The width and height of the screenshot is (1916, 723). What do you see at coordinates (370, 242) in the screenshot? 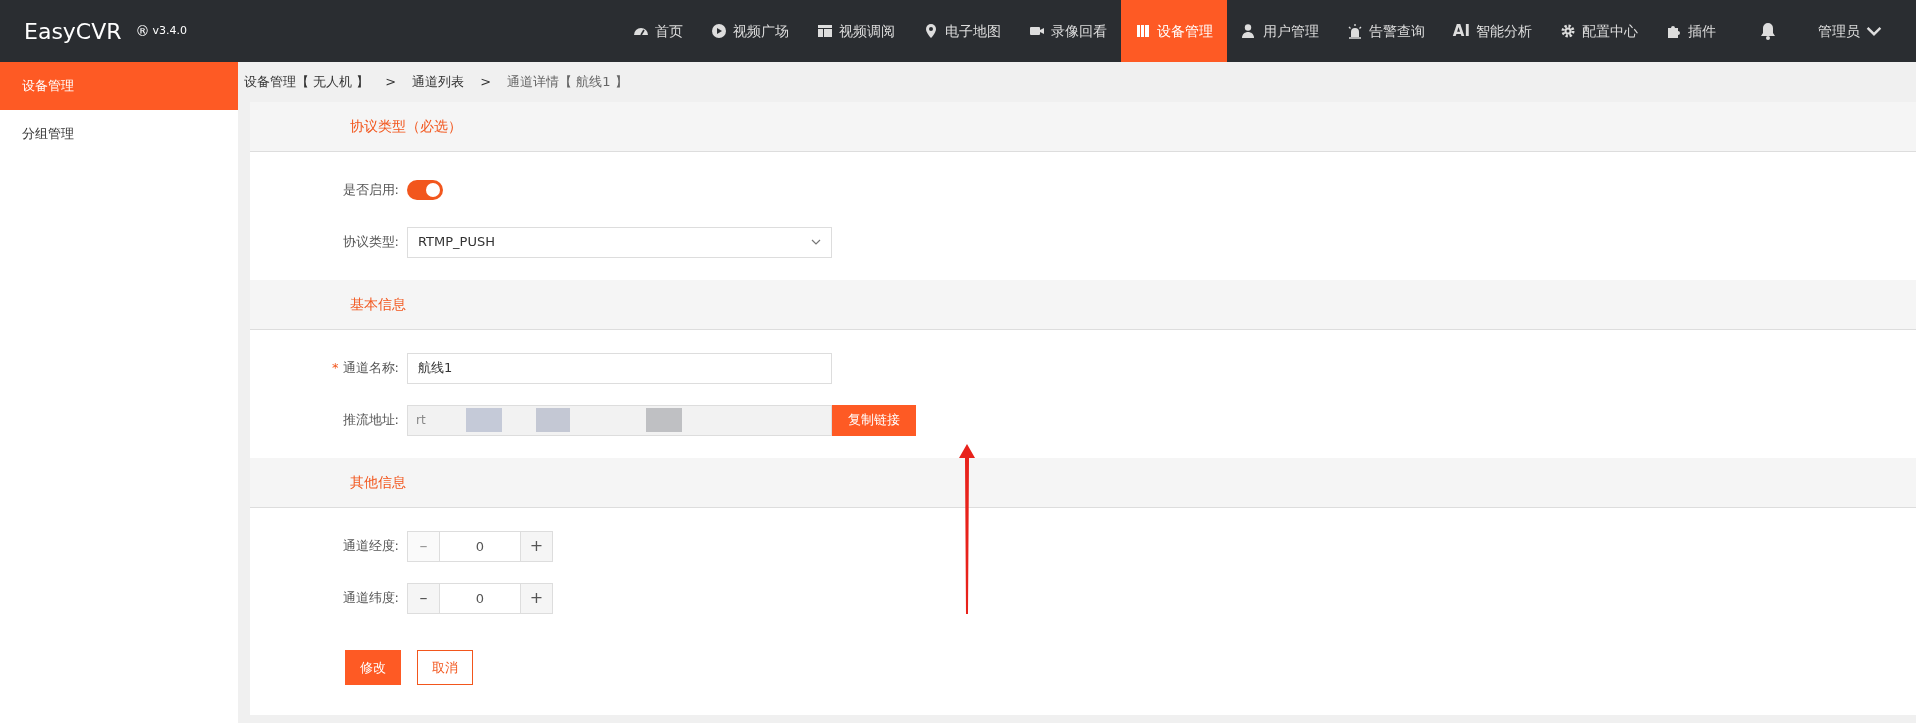
I see `field-label: 协议类型:` at bounding box center [370, 242].